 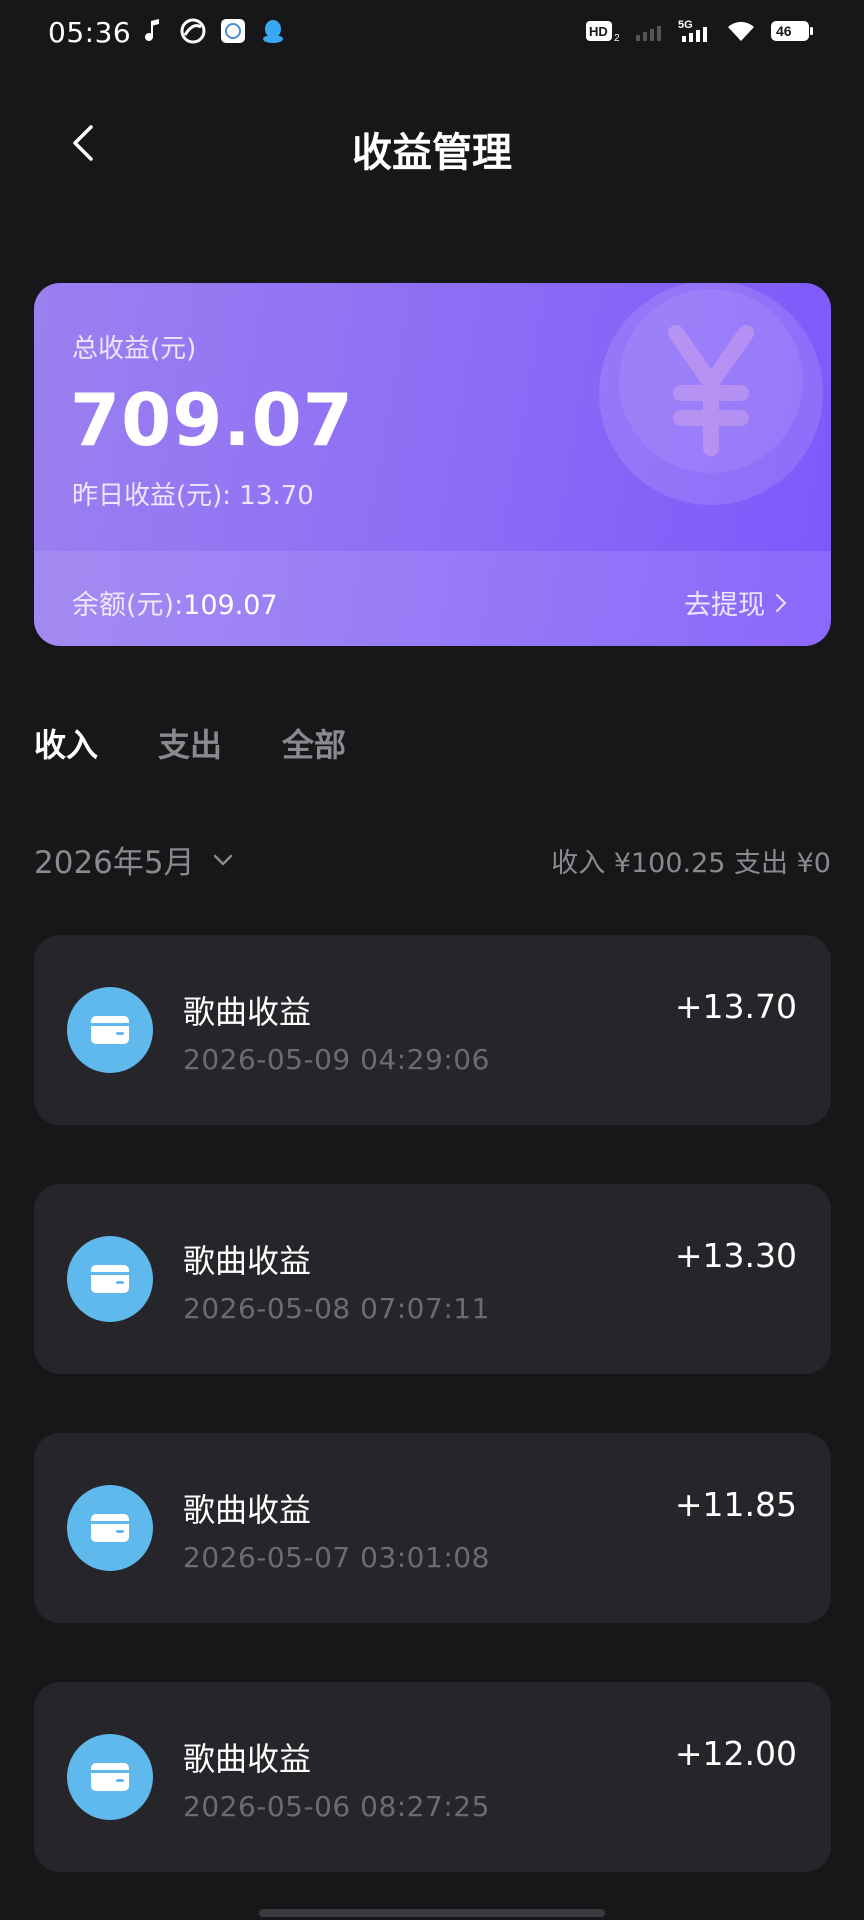 What do you see at coordinates (134, 349) in the screenshot?
I see `total-earnings-label: 总收益(元)` at bounding box center [134, 349].